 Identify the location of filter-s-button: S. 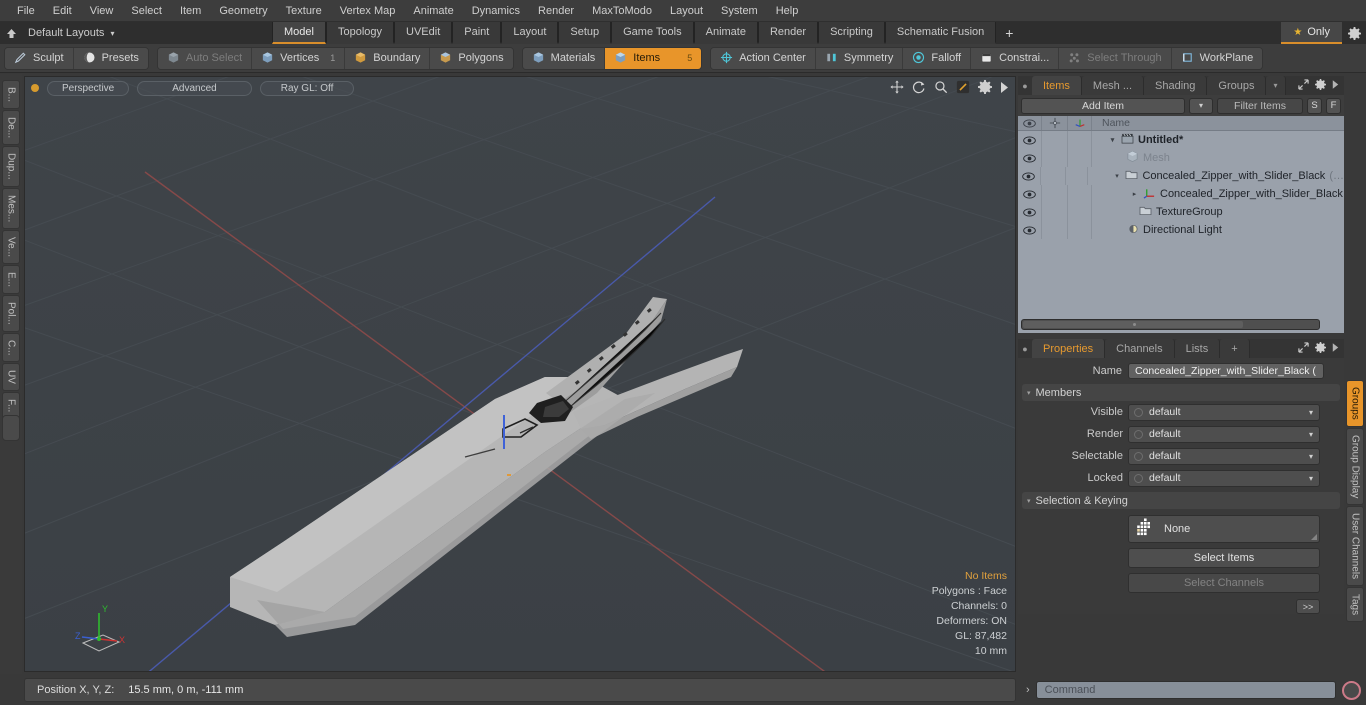
(1314, 105).